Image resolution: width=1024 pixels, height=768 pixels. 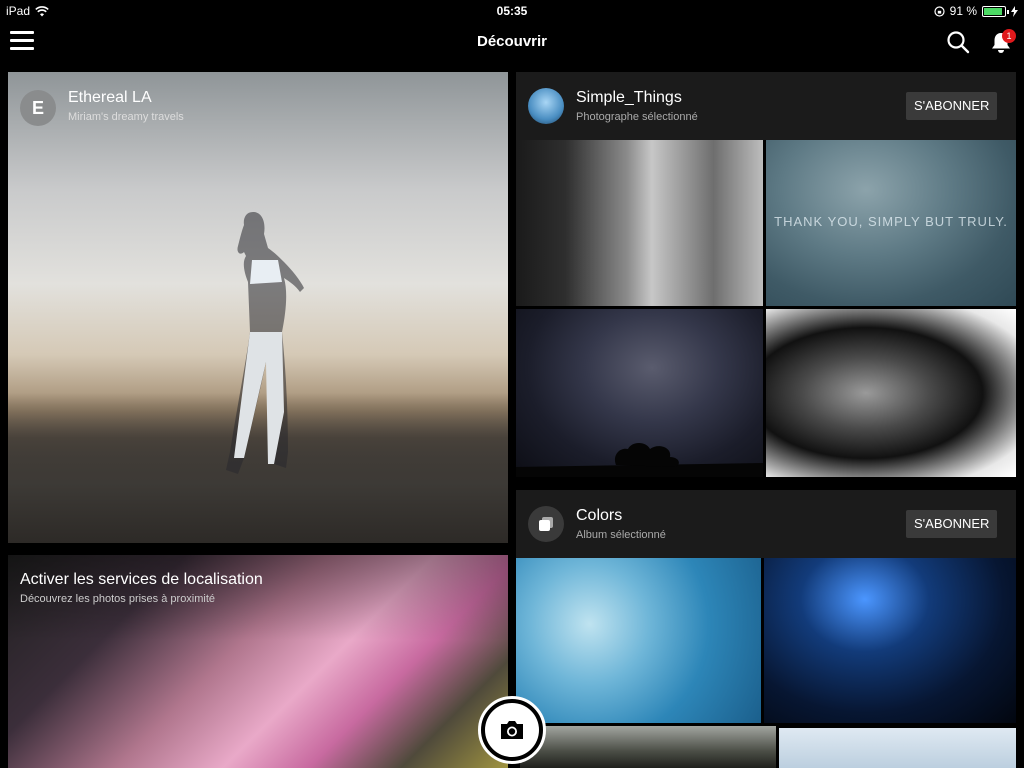 I want to click on search-icon, so click(x=958, y=42).